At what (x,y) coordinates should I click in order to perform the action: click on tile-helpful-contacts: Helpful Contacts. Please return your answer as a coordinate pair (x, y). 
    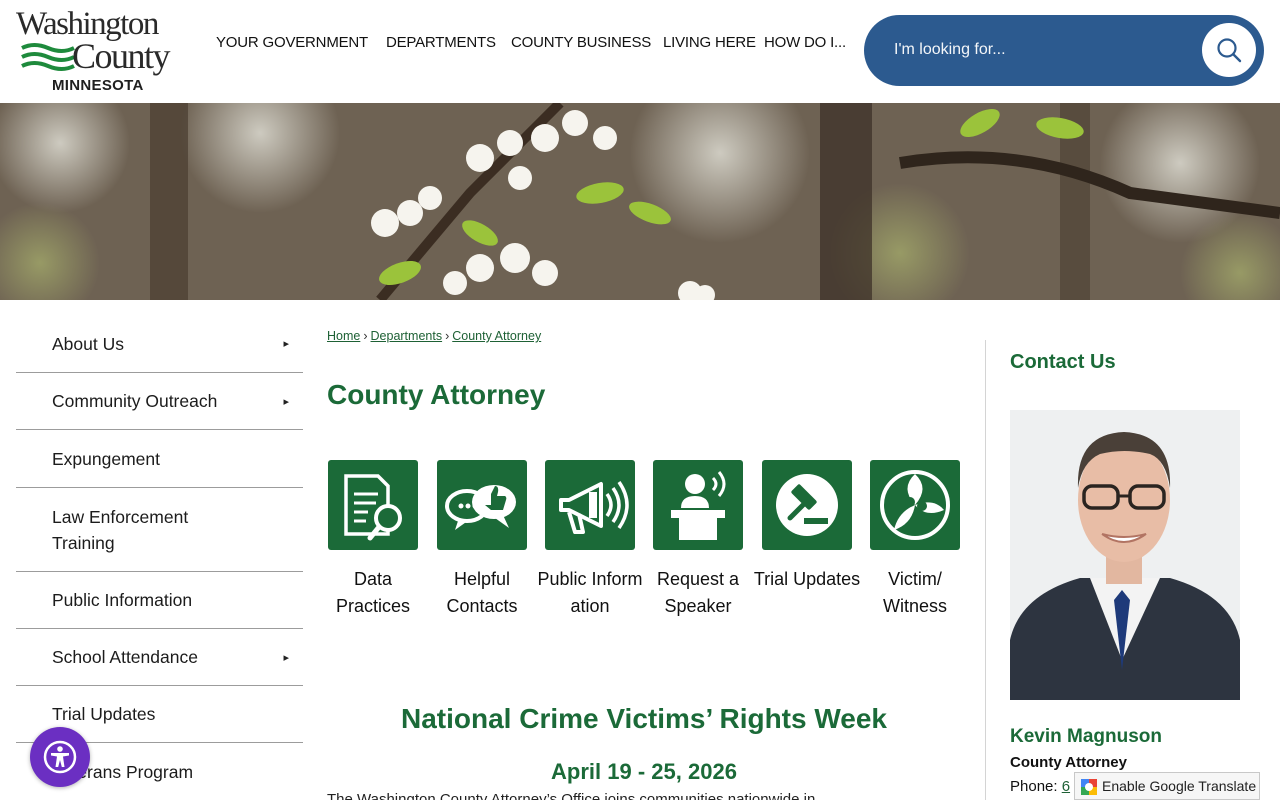
    Looking at the image, I should click on (482, 538).